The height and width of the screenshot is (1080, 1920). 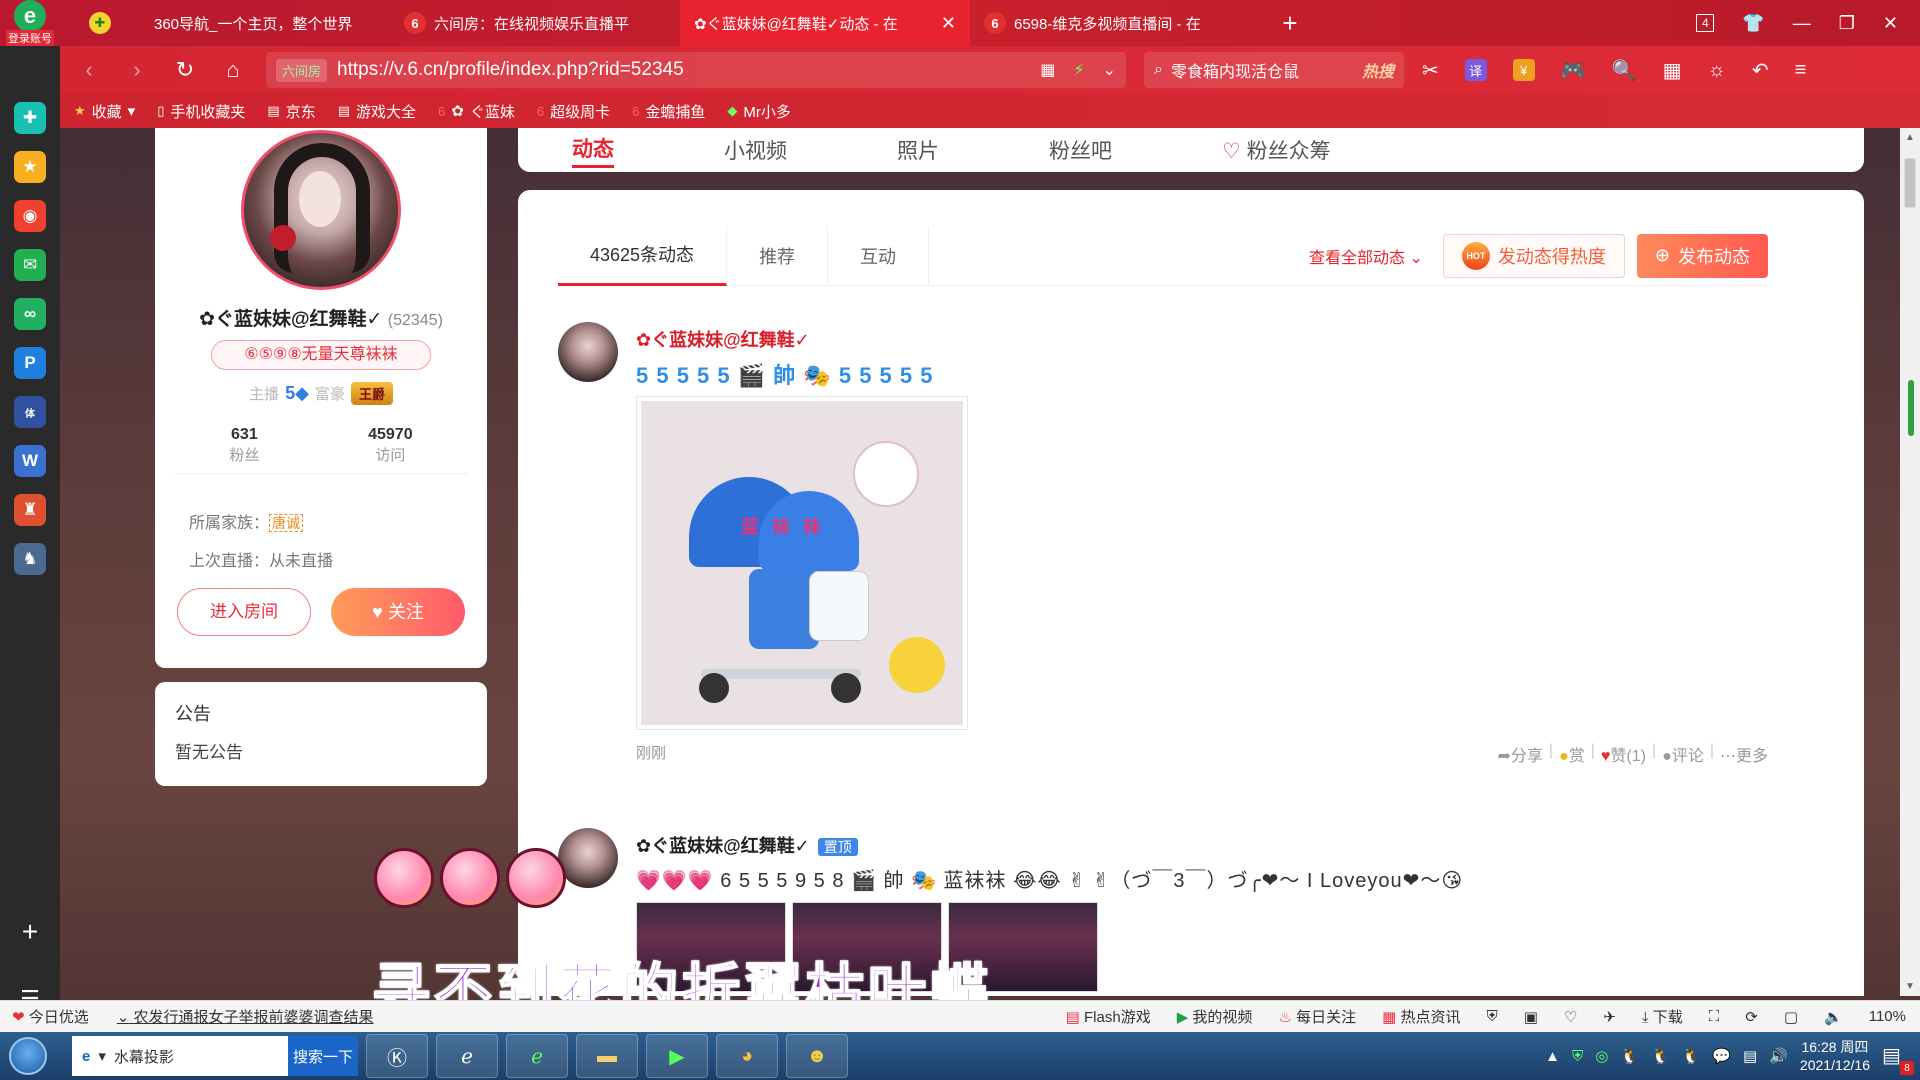 What do you see at coordinates (1047, 70) in the screenshot?
I see `qr-icon: ▦` at bounding box center [1047, 70].